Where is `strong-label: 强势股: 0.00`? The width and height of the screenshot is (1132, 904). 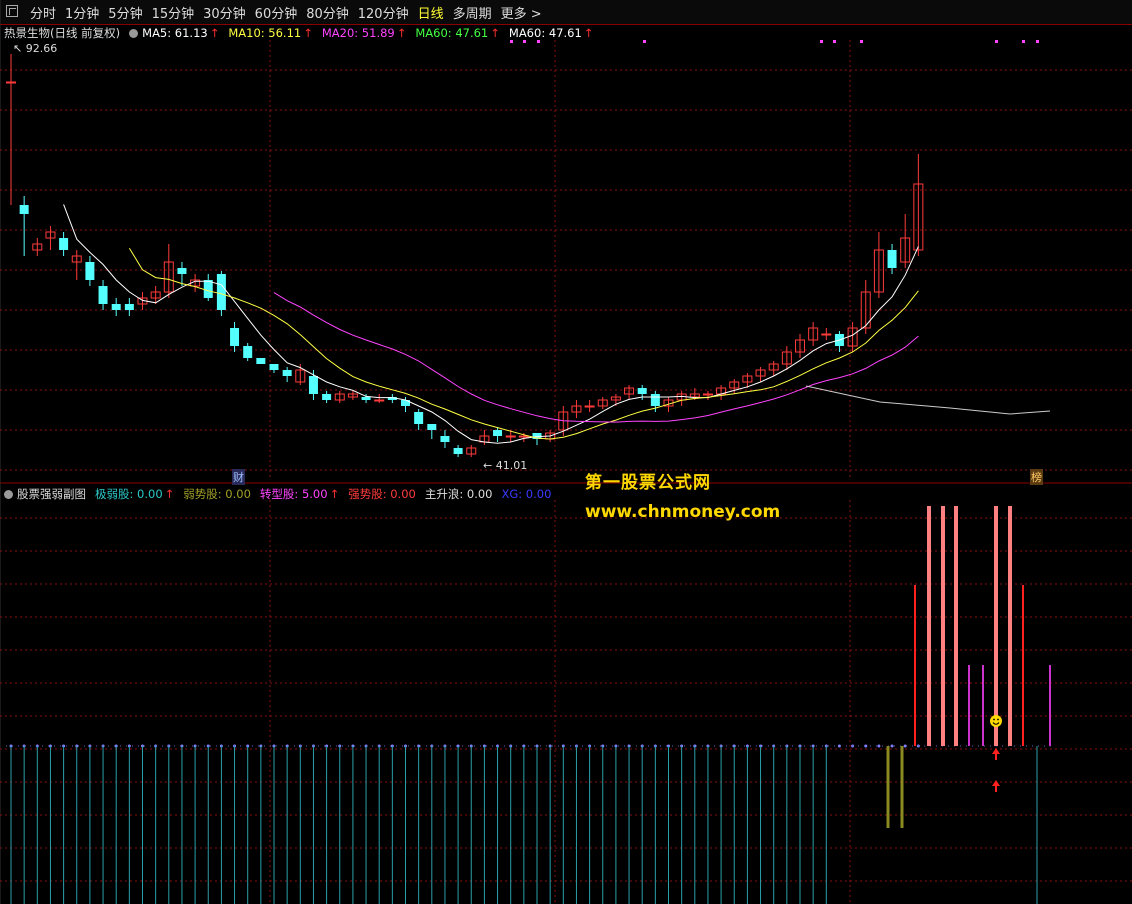
strong-label: 强势股: 0.00 is located at coordinates (382, 494).